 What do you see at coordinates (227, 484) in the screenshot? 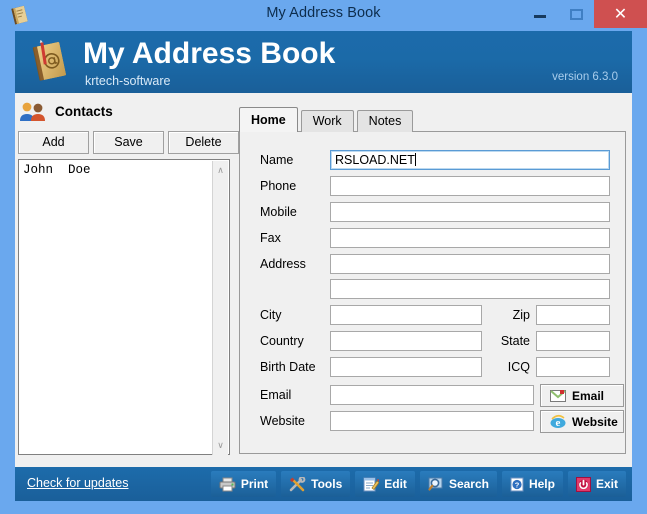
I see `printer-icon` at bounding box center [227, 484].